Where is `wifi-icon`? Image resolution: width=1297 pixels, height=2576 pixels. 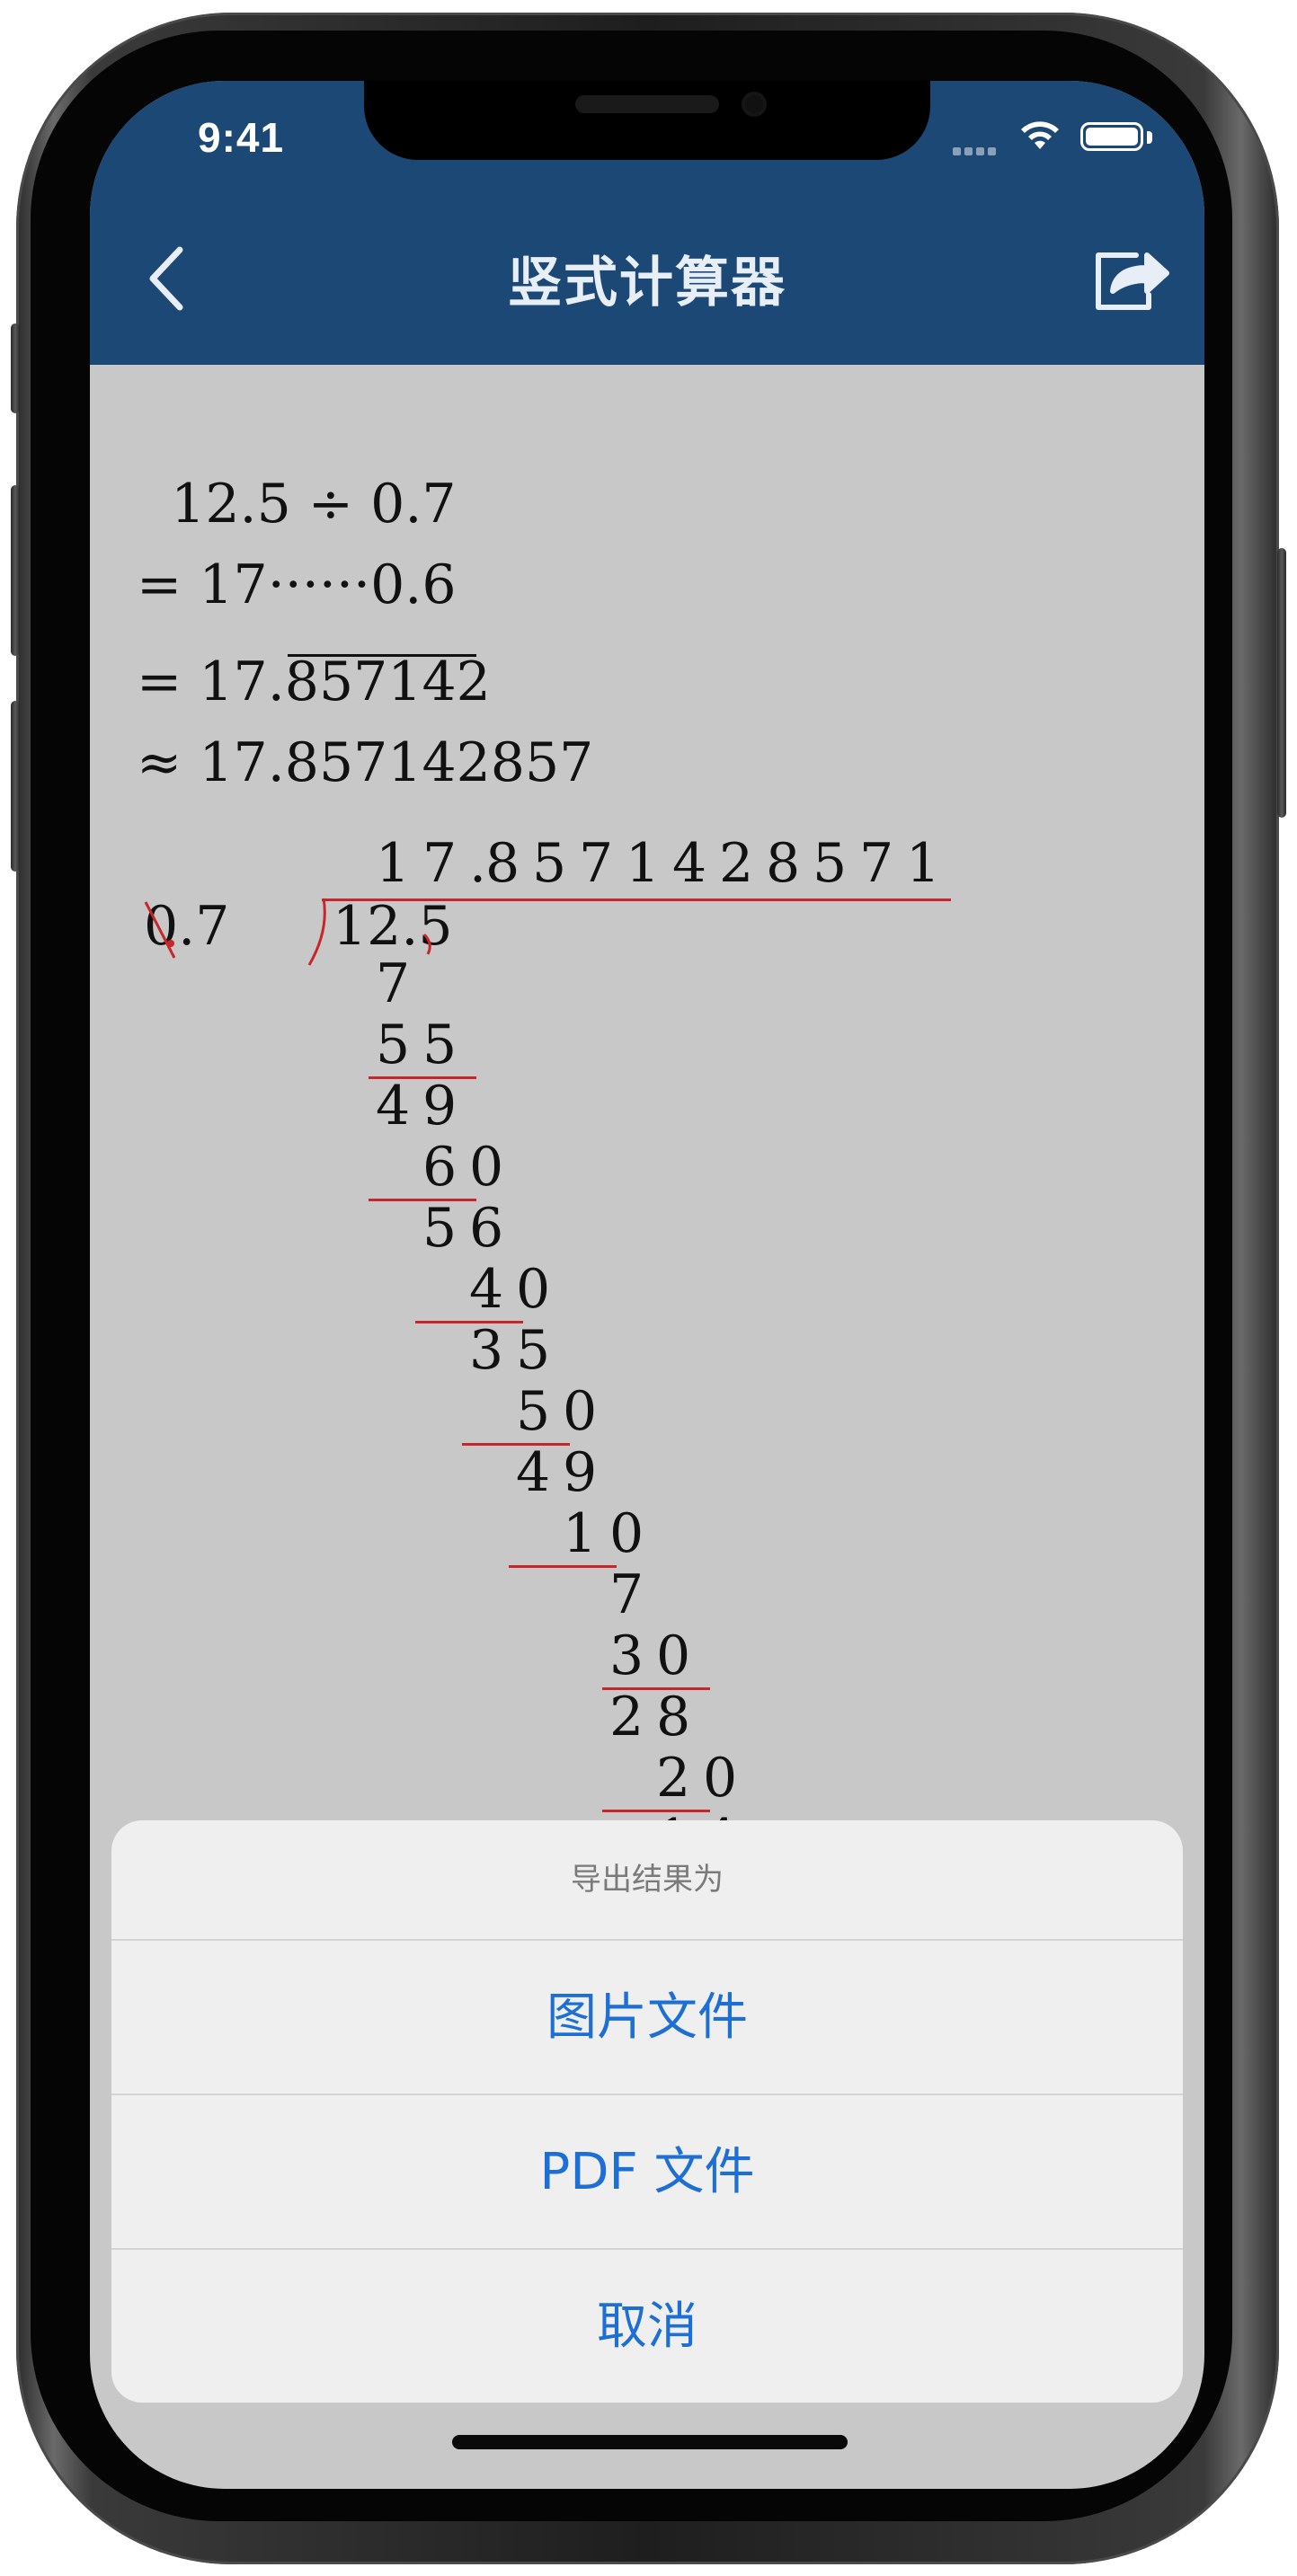 wifi-icon is located at coordinates (1040, 135).